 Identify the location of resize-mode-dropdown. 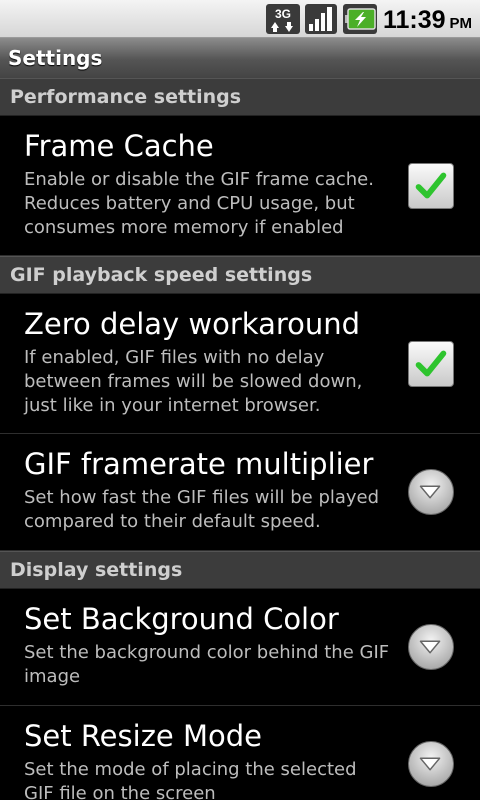
(431, 764).